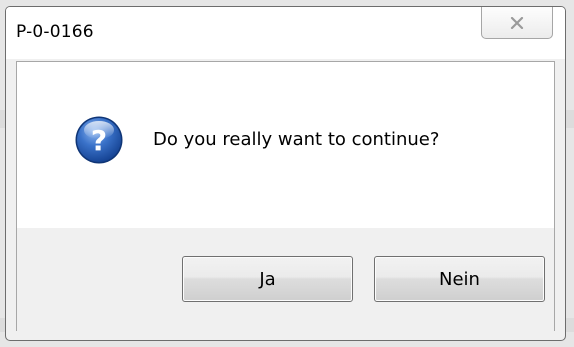  I want to click on dialog-message: Do you really want to continue?, so click(296, 139).